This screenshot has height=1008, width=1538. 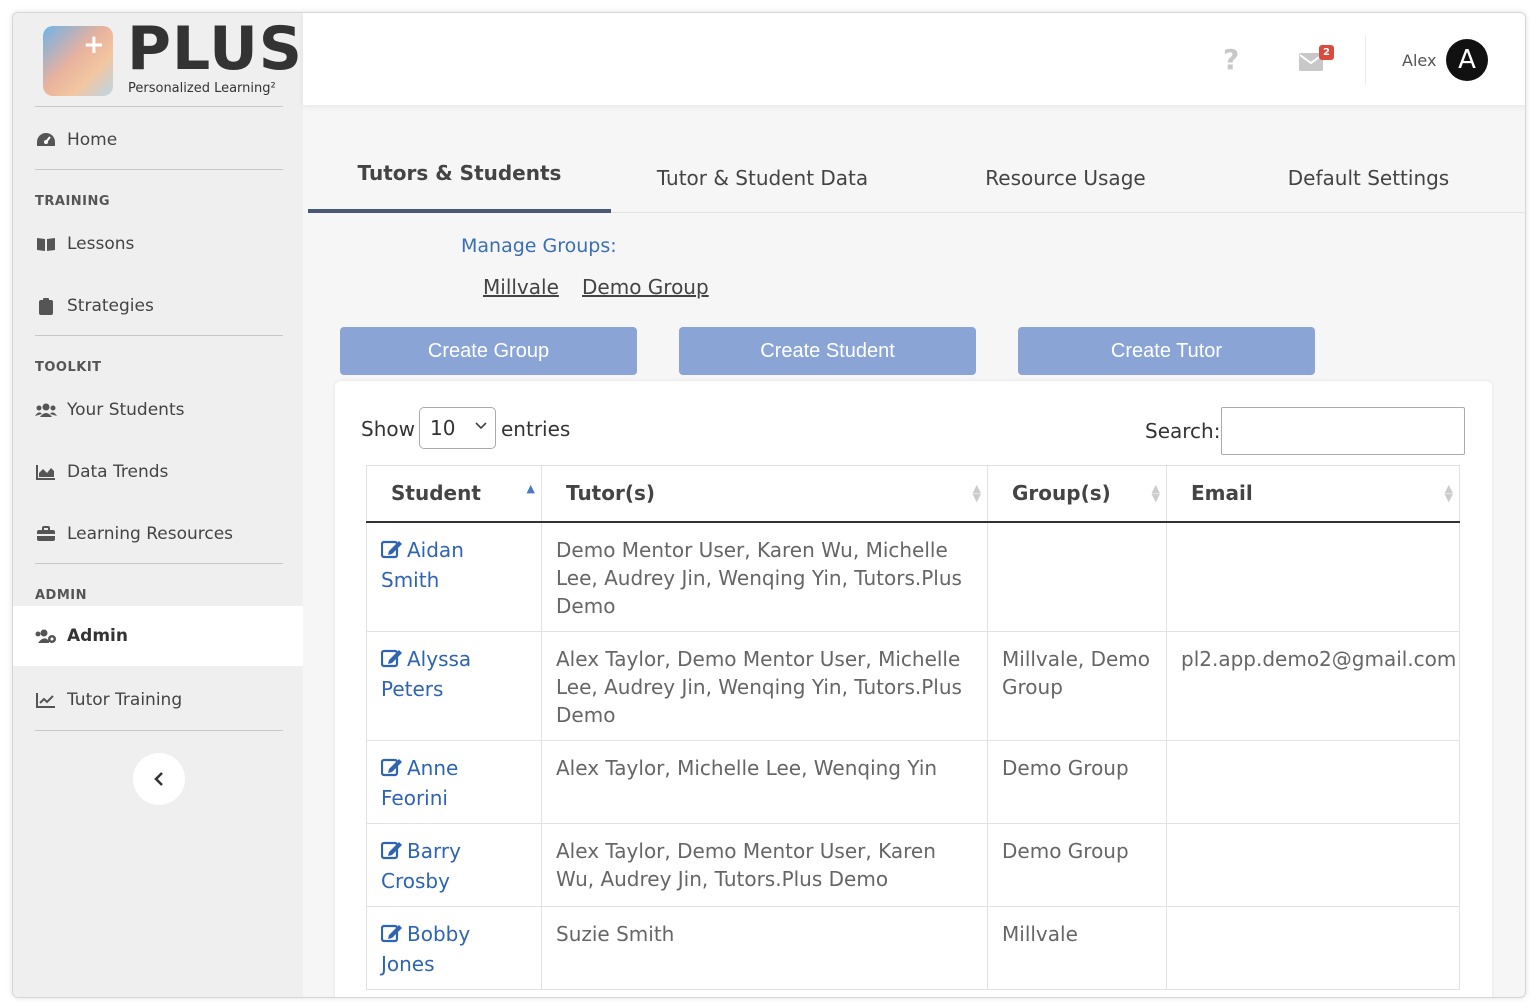 What do you see at coordinates (762, 178) in the screenshot?
I see `tab-tutor-student-data: Tutor & Student Data` at bounding box center [762, 178].